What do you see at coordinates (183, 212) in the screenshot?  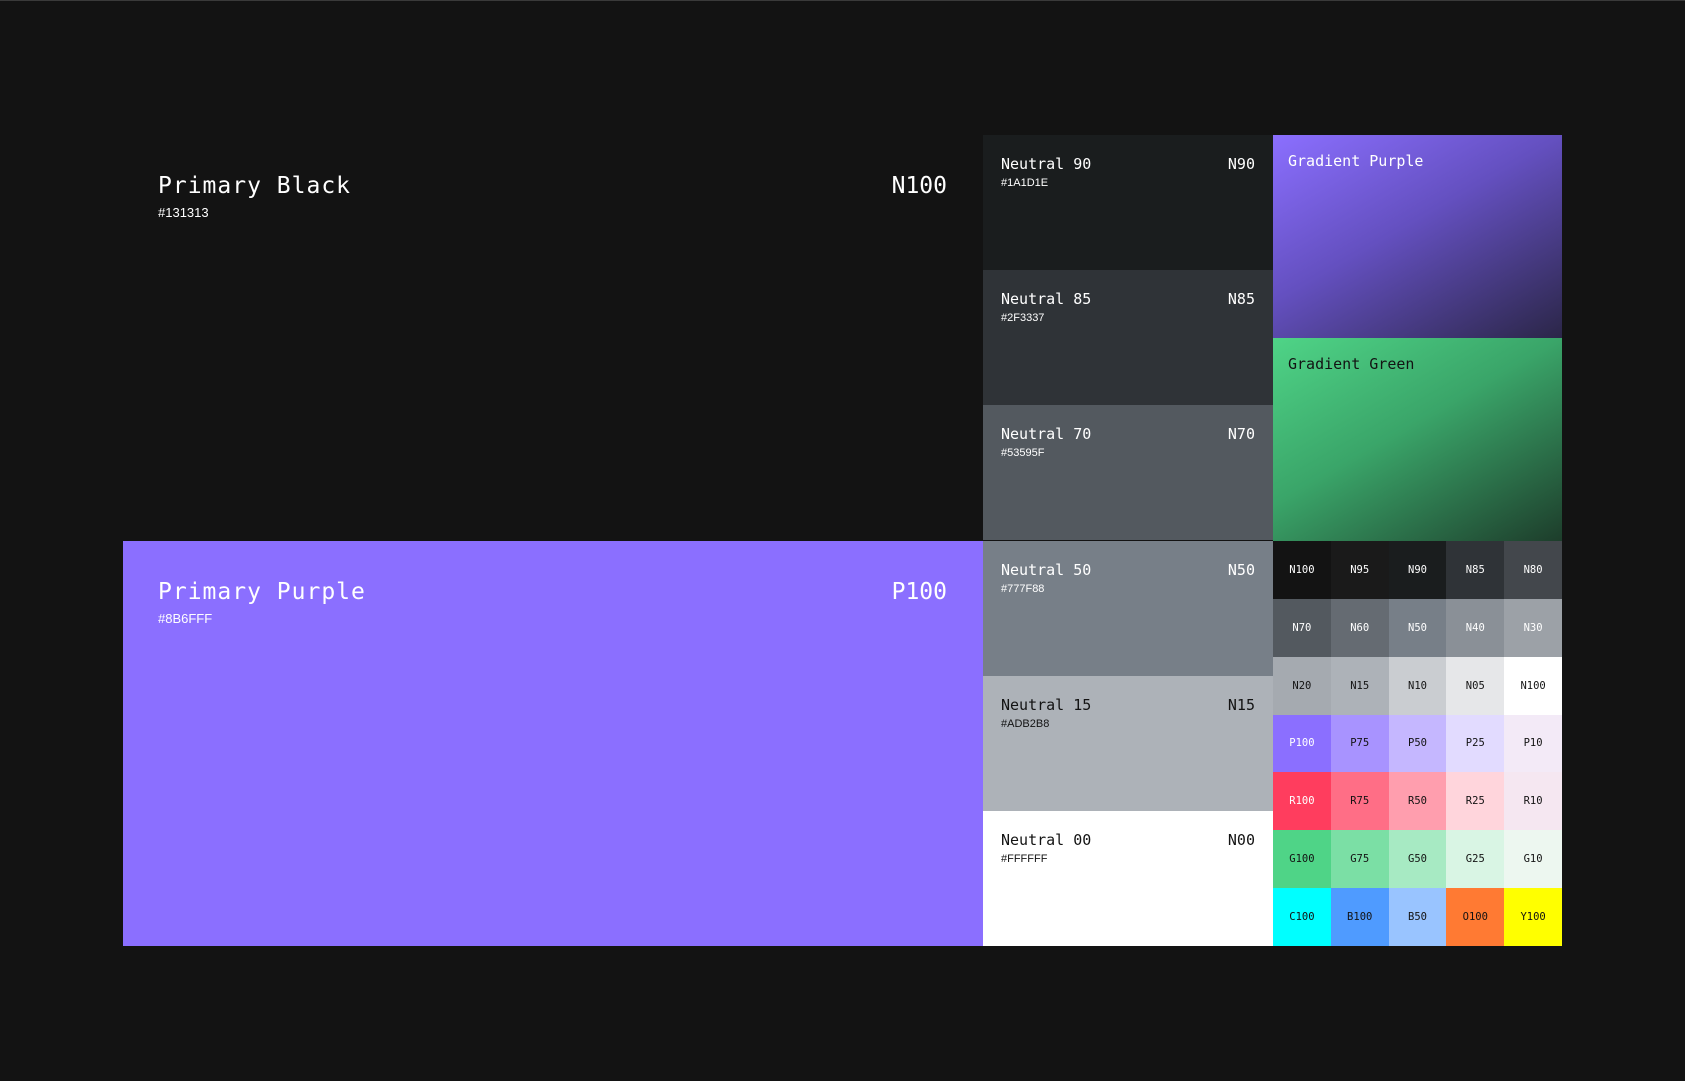 I see `color-hex: #131313` at bounding box center [183, 212].